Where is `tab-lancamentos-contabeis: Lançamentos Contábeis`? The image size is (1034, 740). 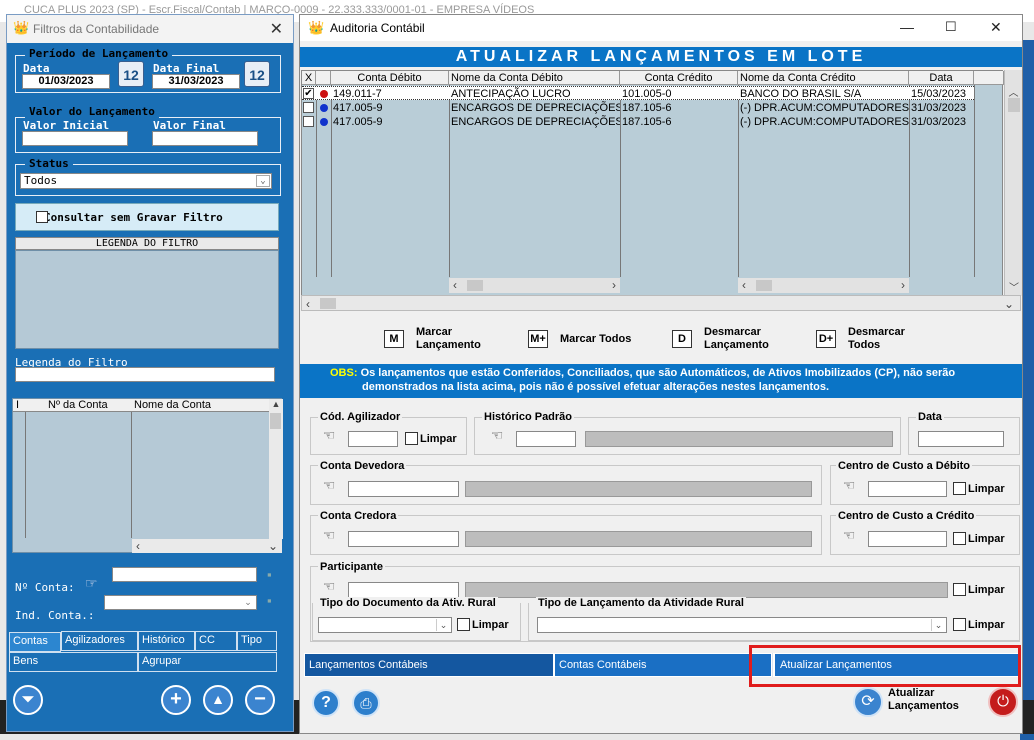
tab-lancamentos-contabeis: Lançamentos Contábeis is located at coordinates (429, 665).